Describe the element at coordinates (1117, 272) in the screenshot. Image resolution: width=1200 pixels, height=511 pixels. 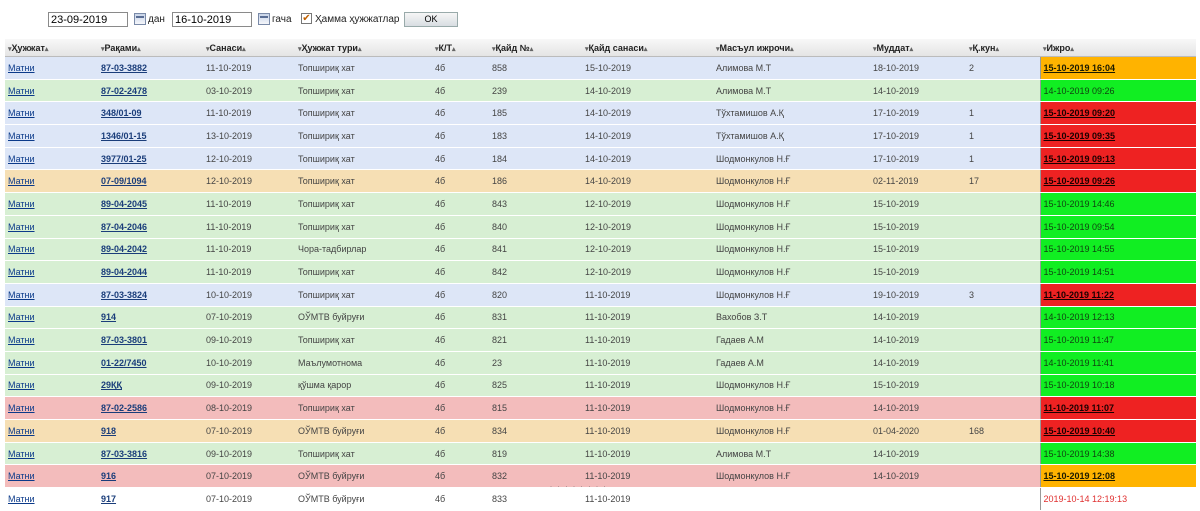
I see `execution-status: 15-10-2019 14:51` at that location.